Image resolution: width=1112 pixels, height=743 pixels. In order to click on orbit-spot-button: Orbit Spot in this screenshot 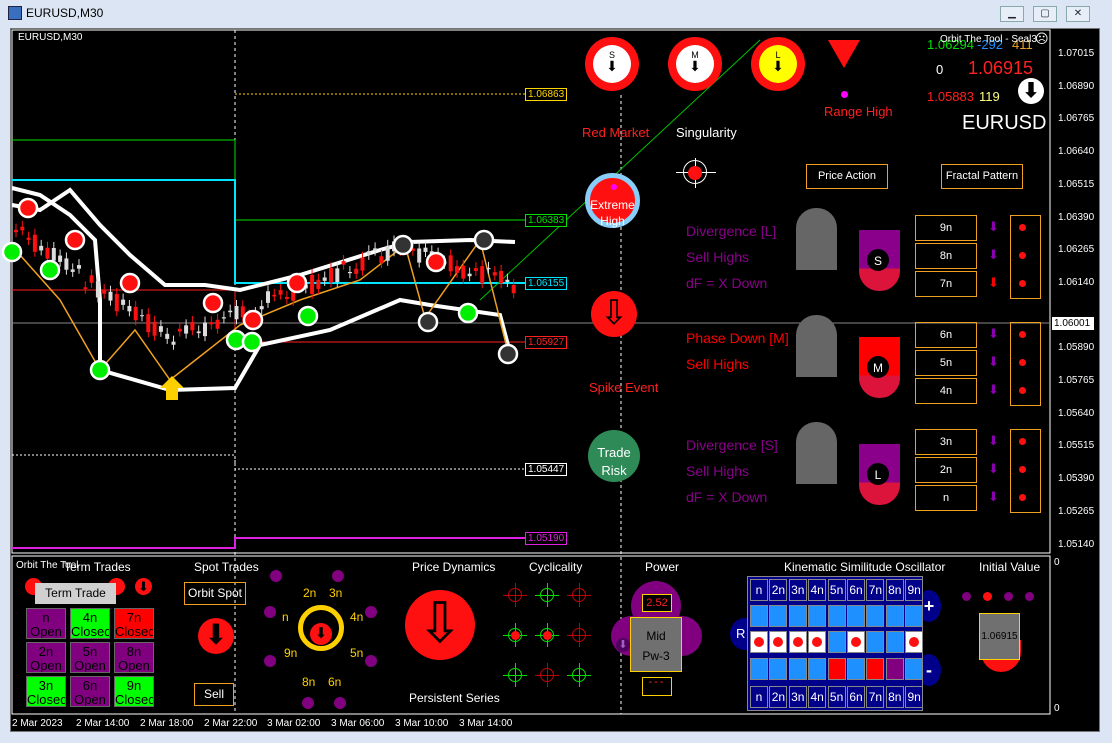, I will do `click(215, 593)`.